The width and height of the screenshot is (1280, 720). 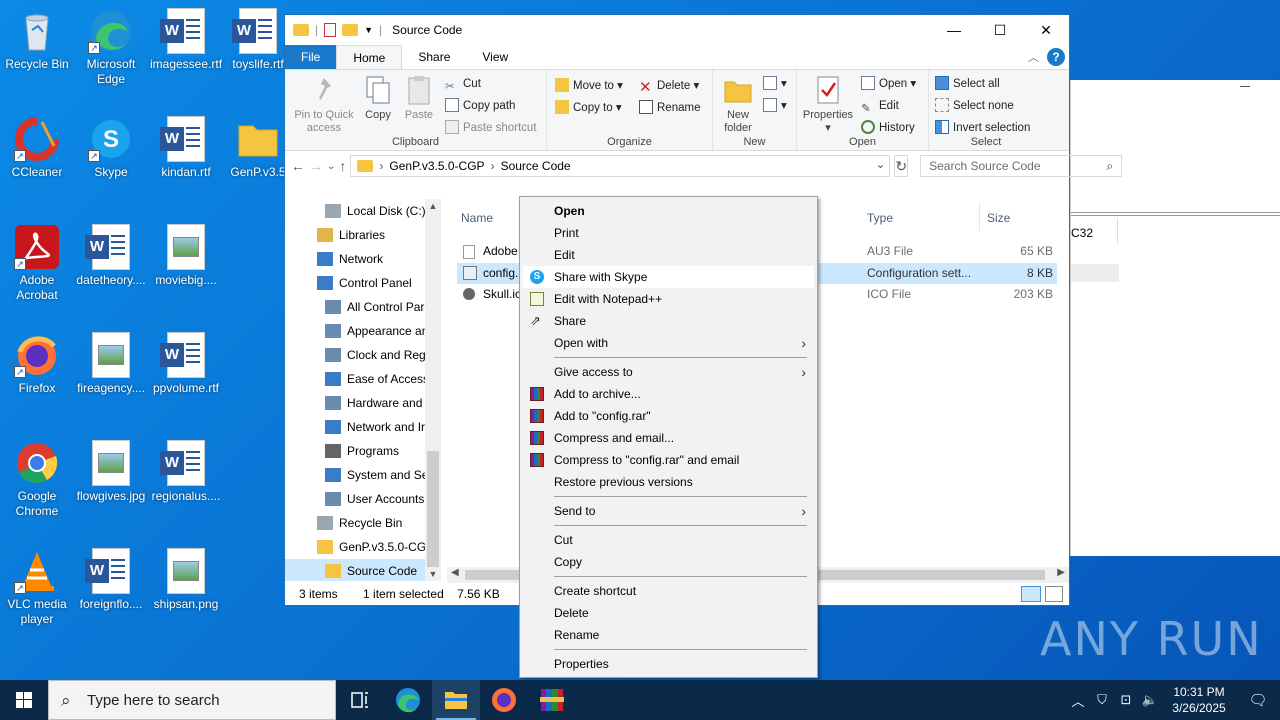 I want to click on nav-scrollbar: ▲ ▼, so click(x=433, y=390).